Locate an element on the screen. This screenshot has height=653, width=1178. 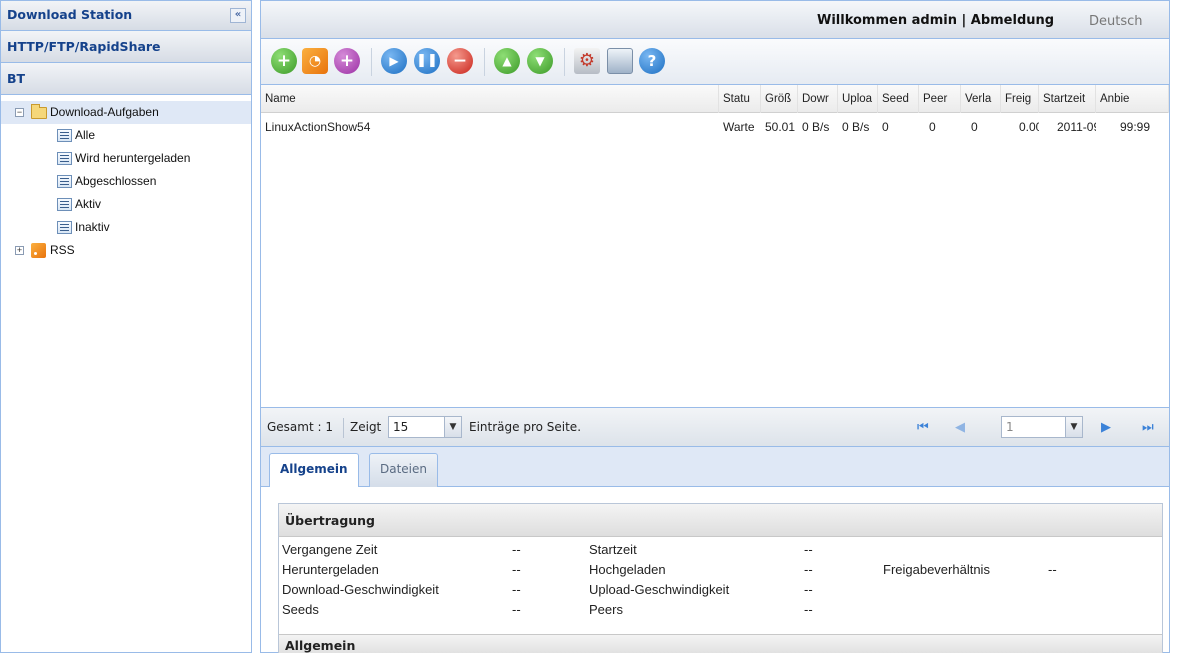
tree-item-label: Inaktiv is located at coordinates (92, 227).